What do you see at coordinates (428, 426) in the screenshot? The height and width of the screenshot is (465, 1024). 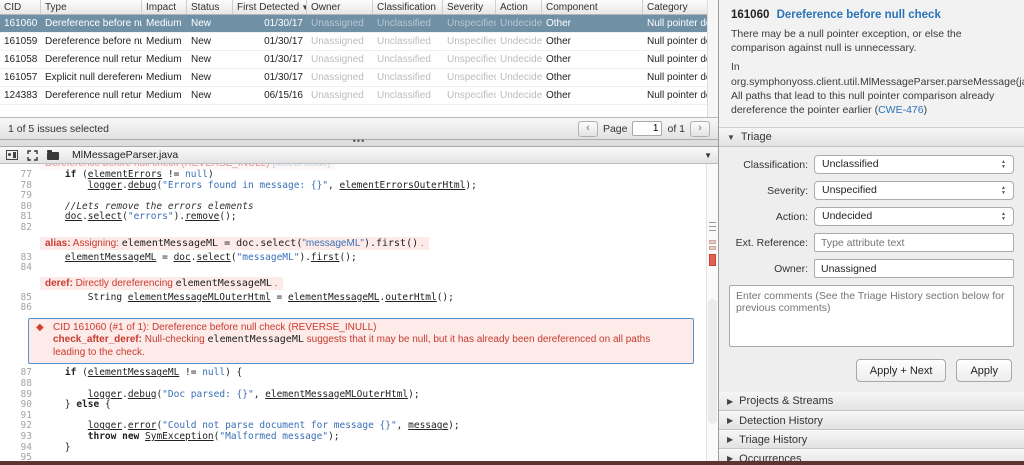 I see `identifier: message` at bounding box center [428, 426].